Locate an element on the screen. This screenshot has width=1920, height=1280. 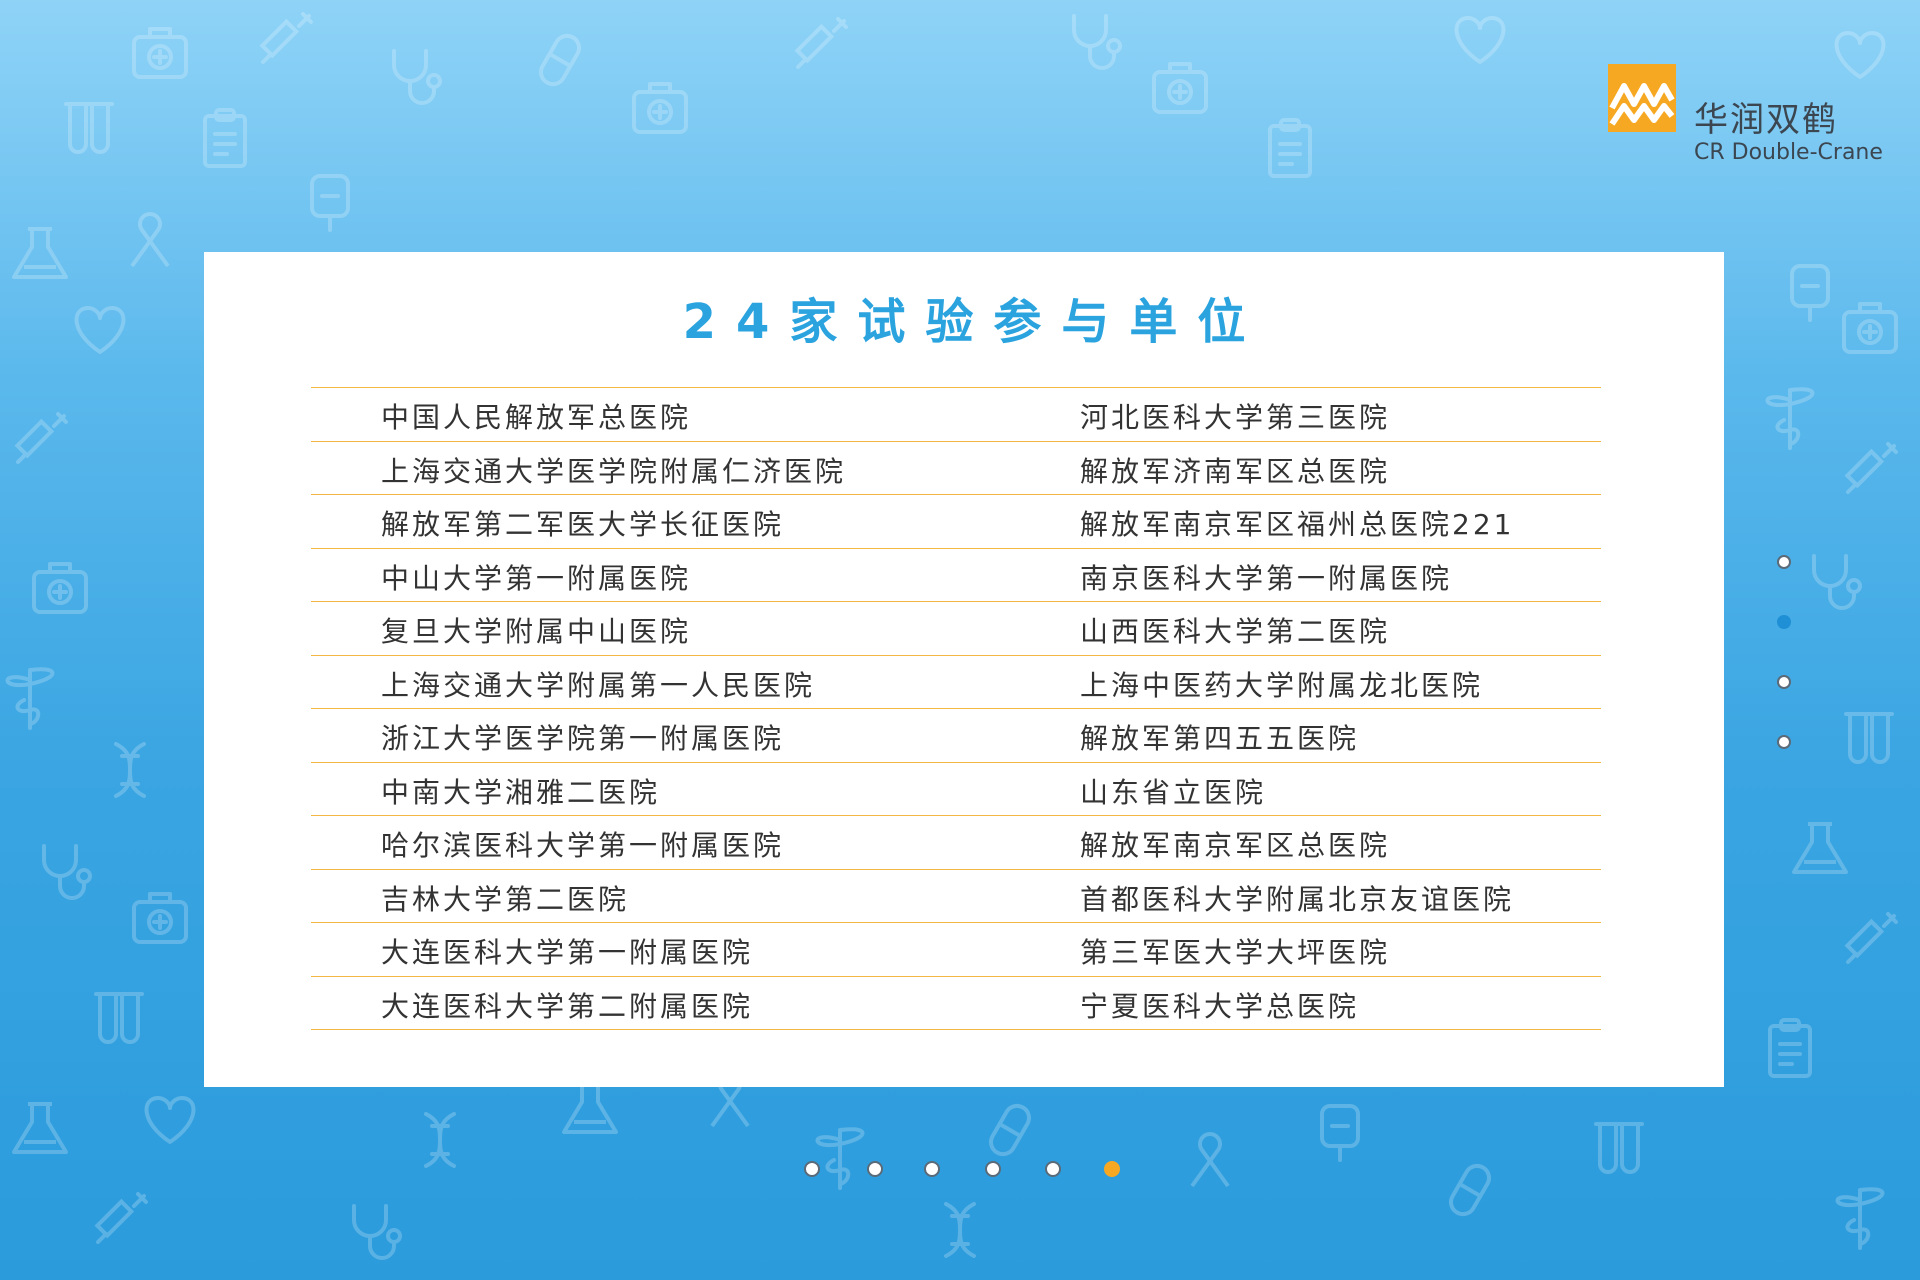
table-row: 吉林大学第二医院 首都医科大学附属北京友谊医院 is located at coordinates (956, 896).